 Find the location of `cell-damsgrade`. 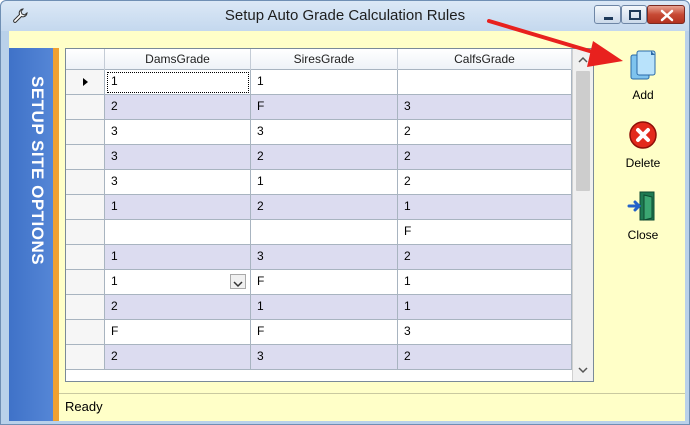

cell-damsgrade is located at coordinates (178, 232).